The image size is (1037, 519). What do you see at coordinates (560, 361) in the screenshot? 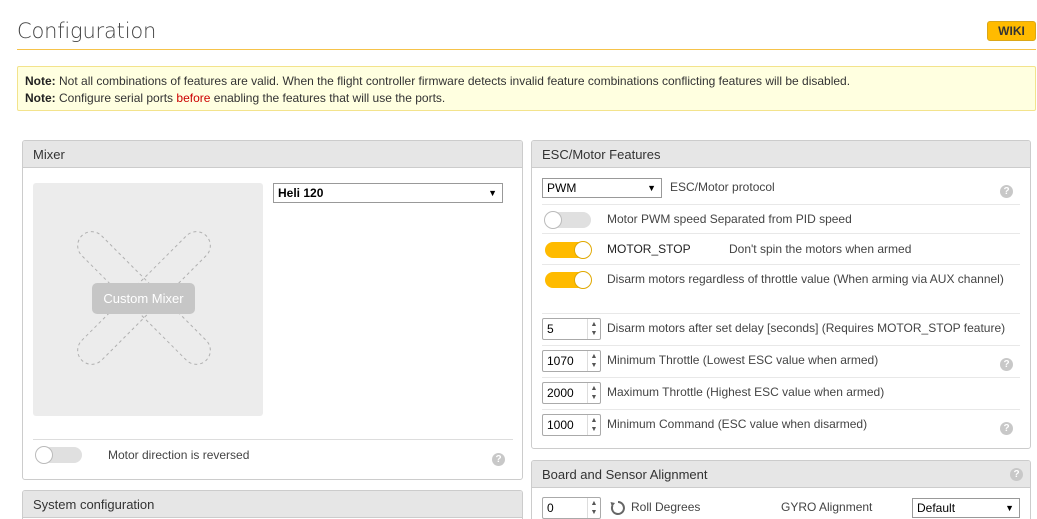
I see `min-throttle-value: 1070` at bounding box center [560, 361].